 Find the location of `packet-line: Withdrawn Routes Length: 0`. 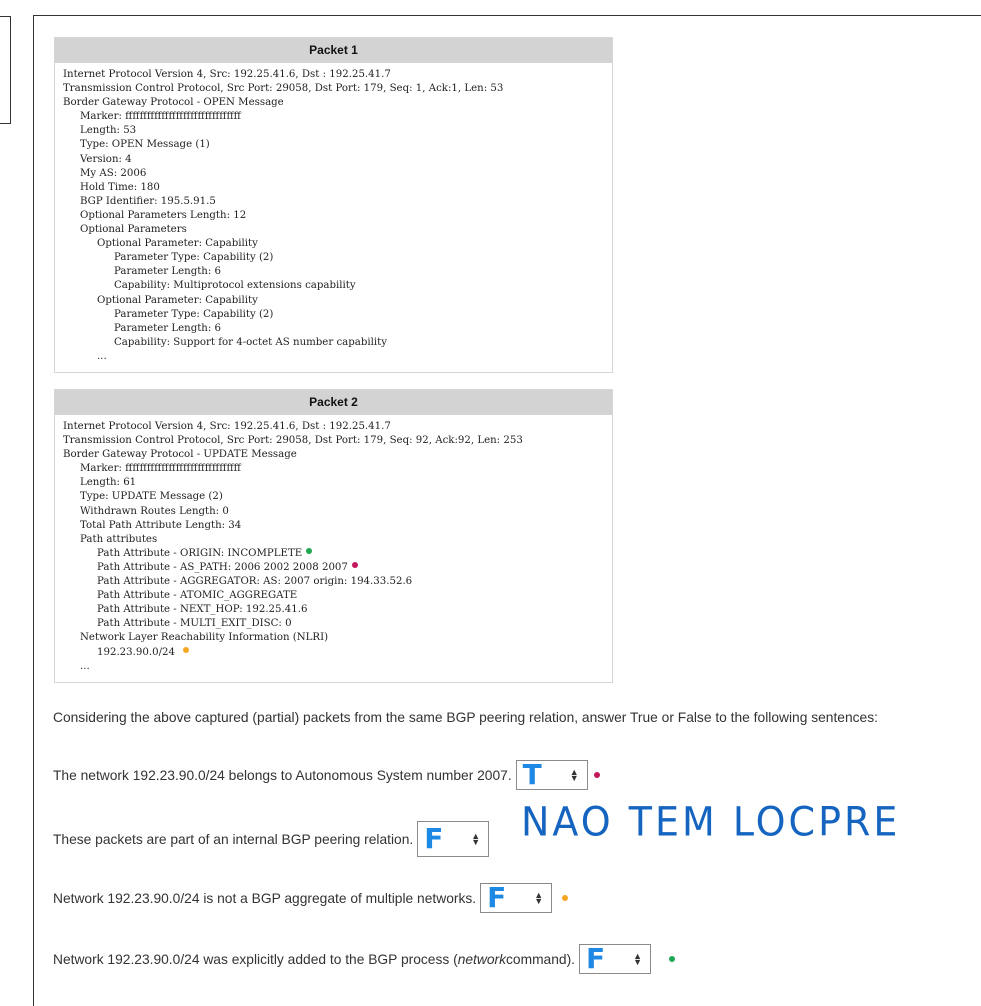

packet-line: Withdrawn Routes Length: 0 is located at coordinates (154, 511).